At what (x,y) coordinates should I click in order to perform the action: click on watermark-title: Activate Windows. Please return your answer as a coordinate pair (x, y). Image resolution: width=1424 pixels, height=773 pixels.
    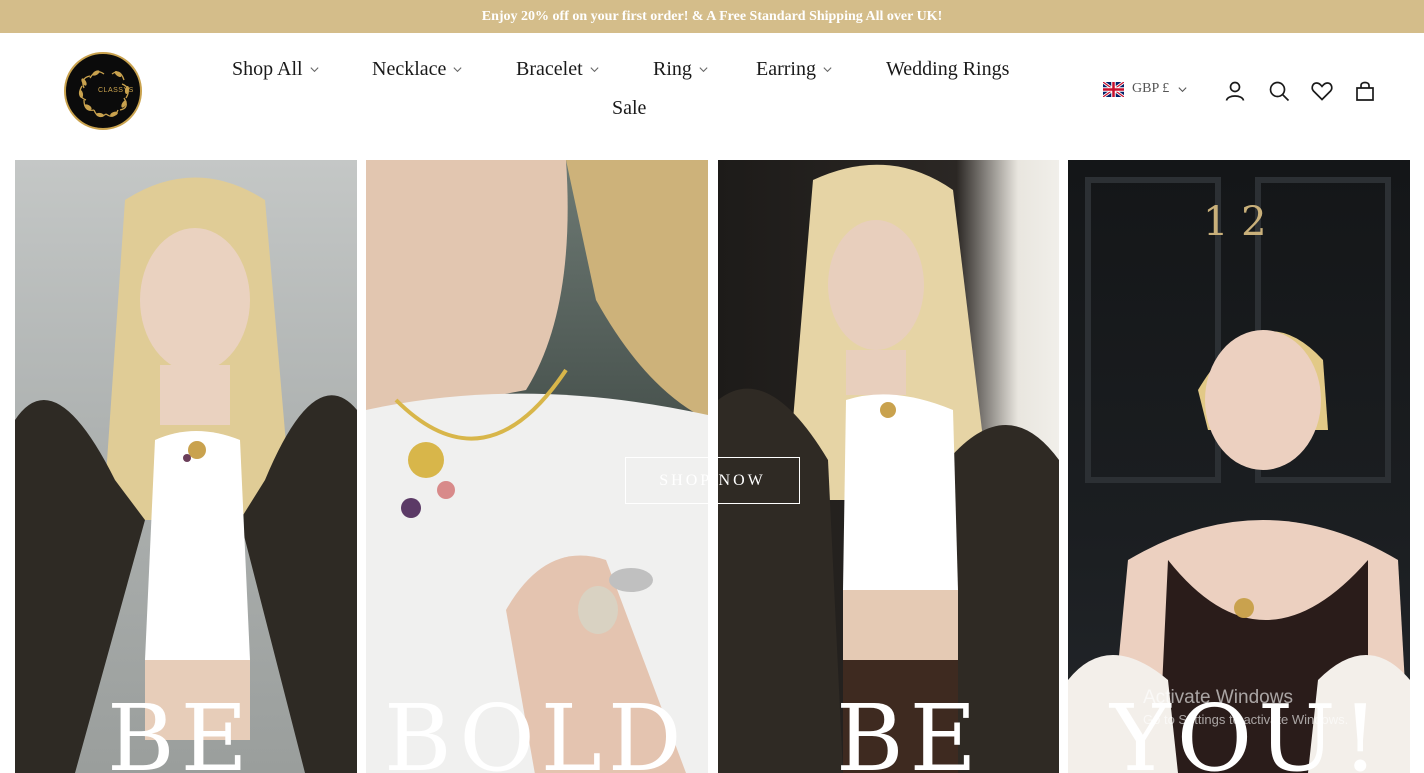
    Looking at the image, I should click on (1218, 697).